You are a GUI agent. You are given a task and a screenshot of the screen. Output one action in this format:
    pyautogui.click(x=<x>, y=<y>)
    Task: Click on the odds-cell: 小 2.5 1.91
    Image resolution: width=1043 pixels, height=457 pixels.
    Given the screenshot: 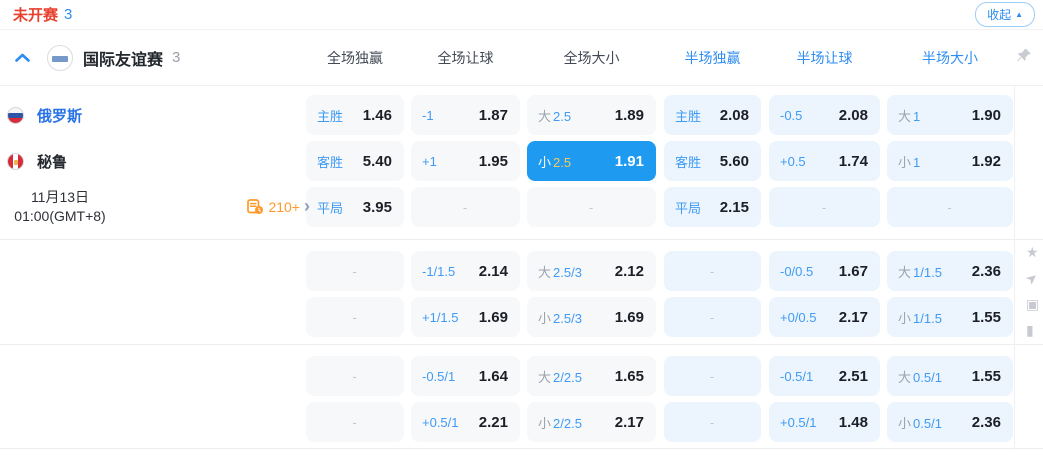 What is the action you would take?
    pyautogui.click(x=591, y=161)
    